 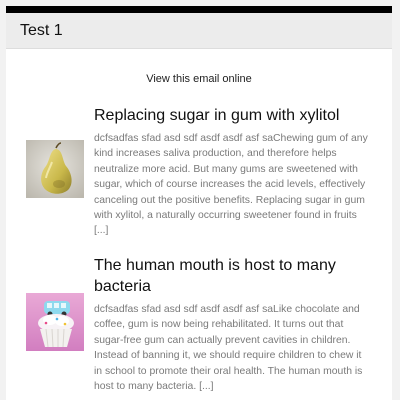 I want to click on email-title: Test 1, so click(x=41, y=30).